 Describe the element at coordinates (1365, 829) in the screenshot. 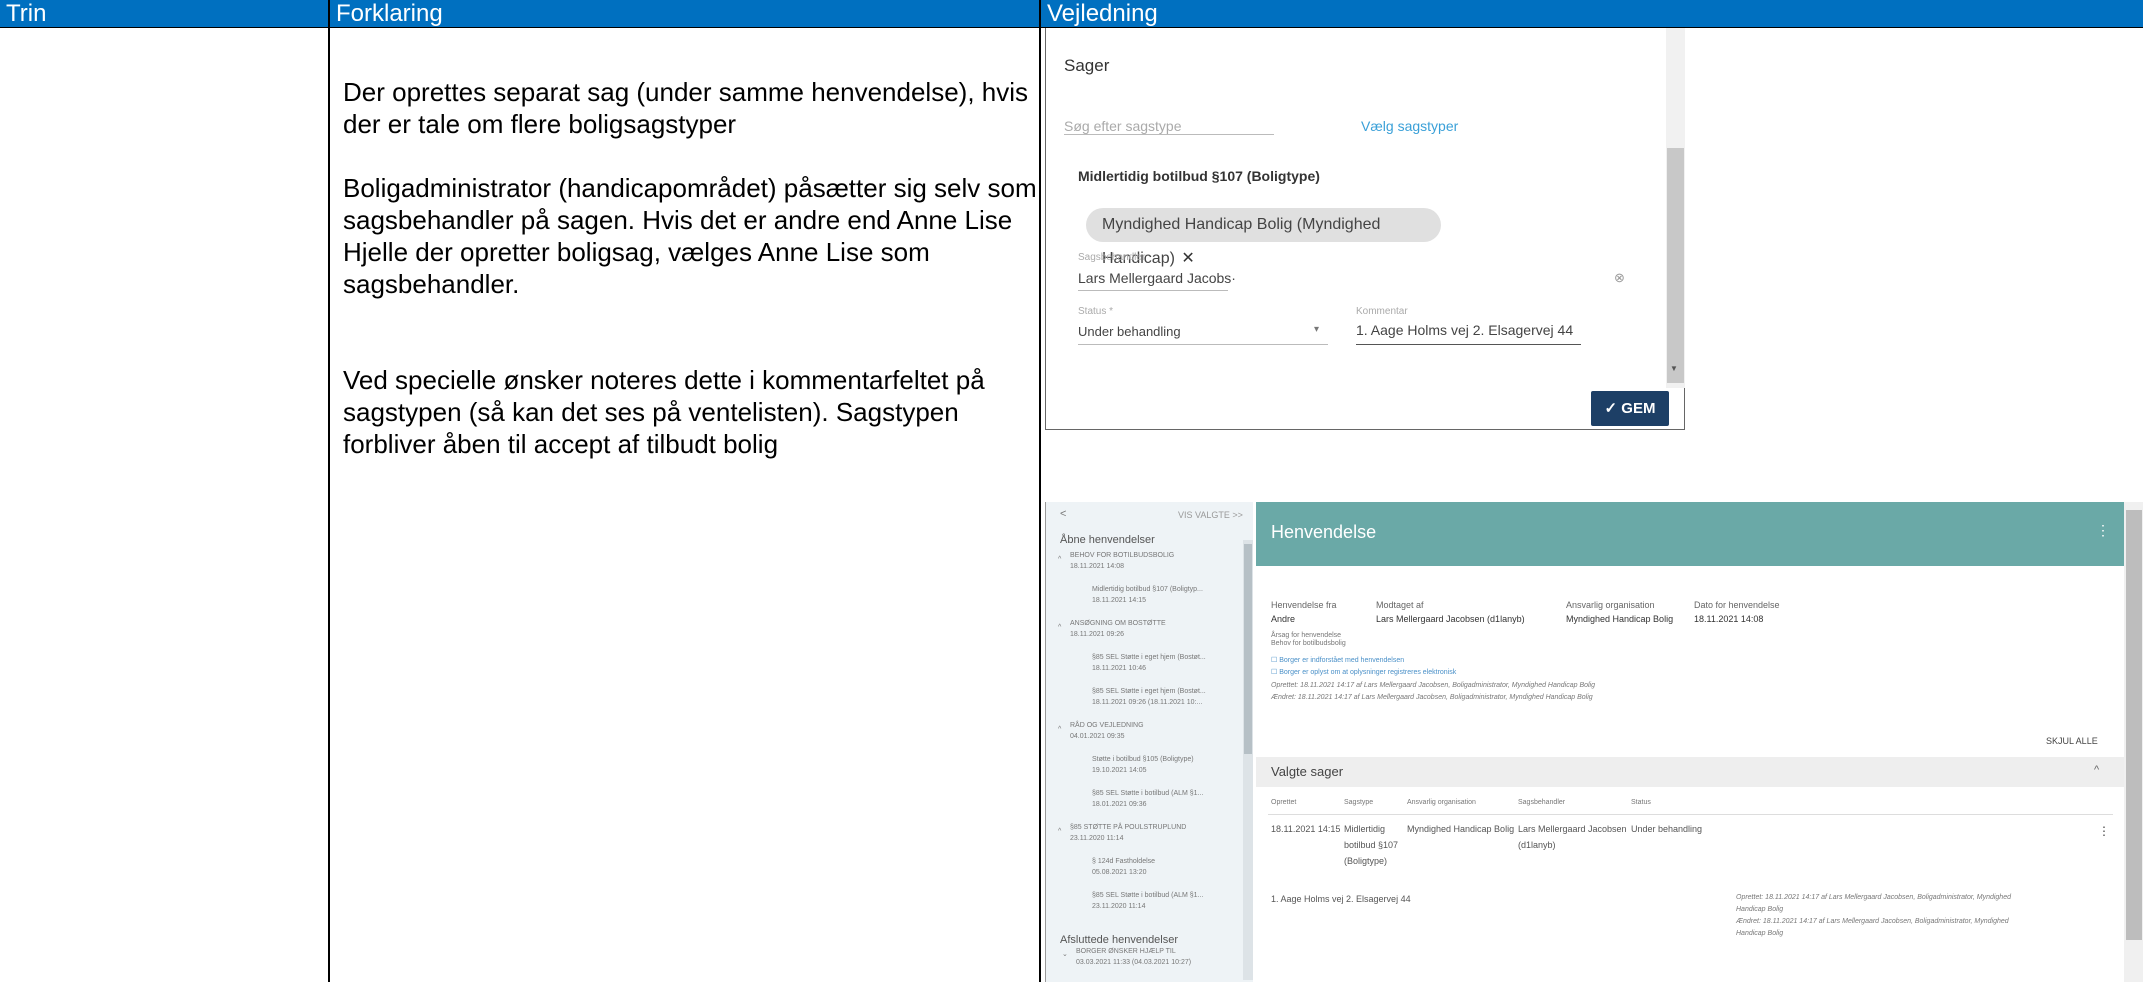

I see `row-type: Midlertidig` at that location.